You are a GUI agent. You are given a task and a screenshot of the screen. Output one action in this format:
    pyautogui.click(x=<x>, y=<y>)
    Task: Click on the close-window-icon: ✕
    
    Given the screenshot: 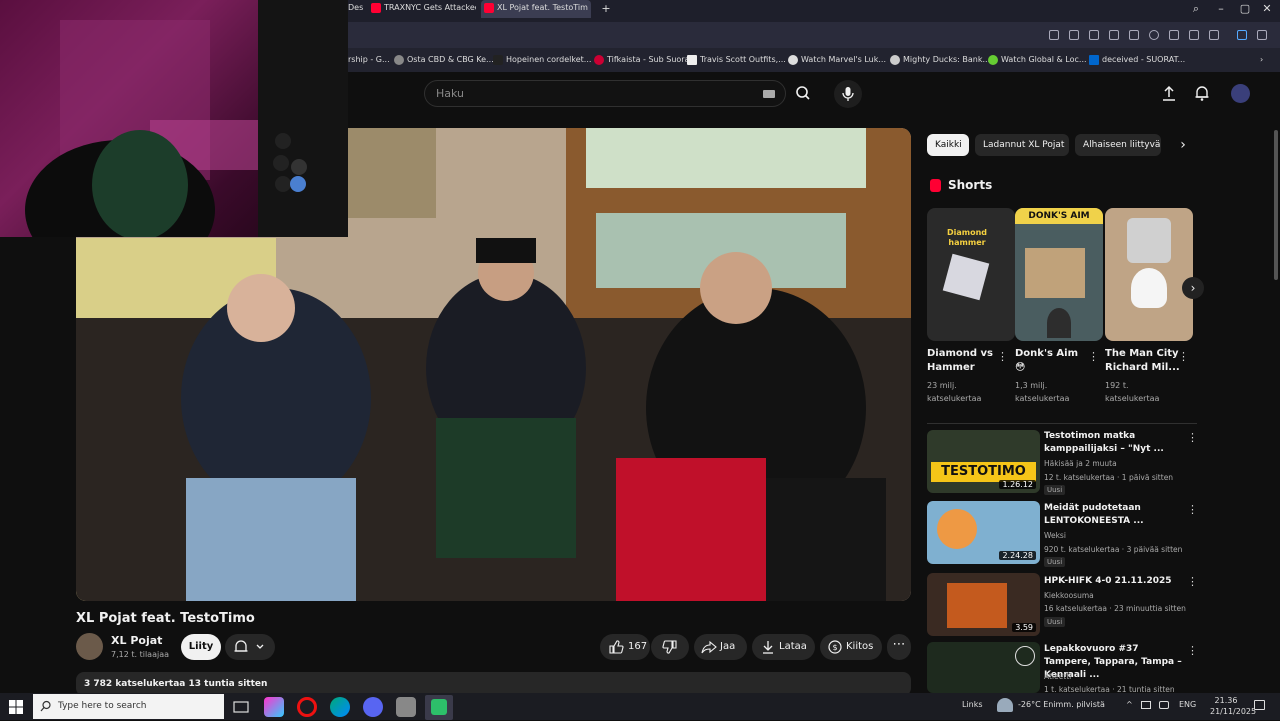 What is the action you would take?
    pyautogui.click(x=1267, y=9)
    